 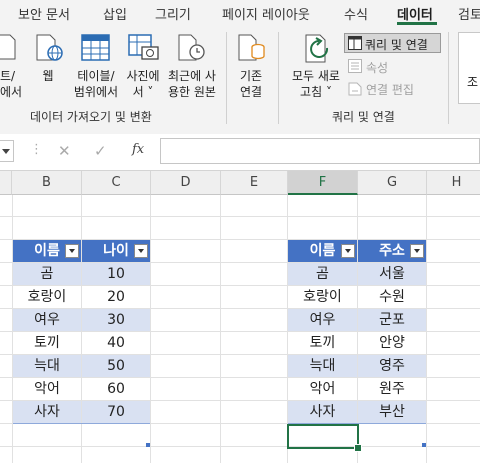 What do you see at coordinates (377, 68) in the screenshot?
I see `properties-label: 속성` at bounding box center [377, 68].